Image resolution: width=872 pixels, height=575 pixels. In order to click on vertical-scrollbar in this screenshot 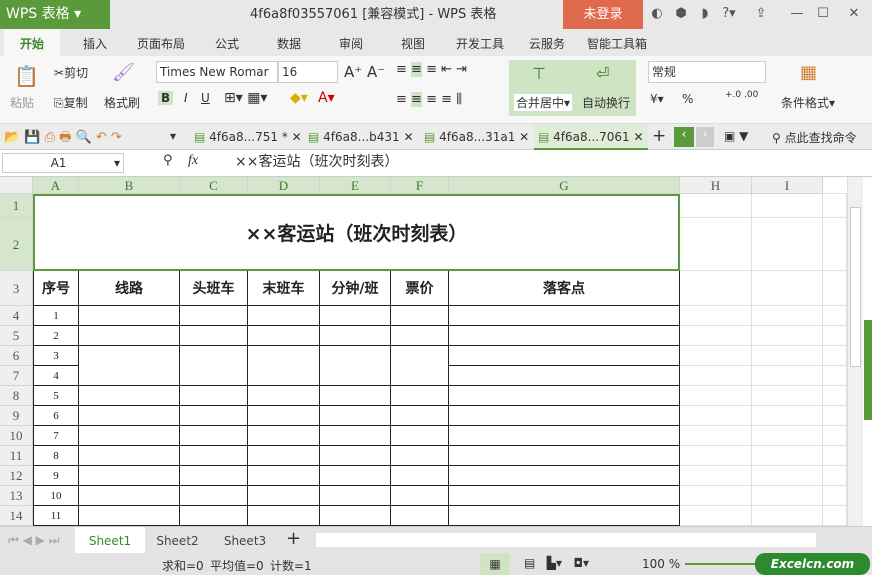, I will do `click(855, 351)`.